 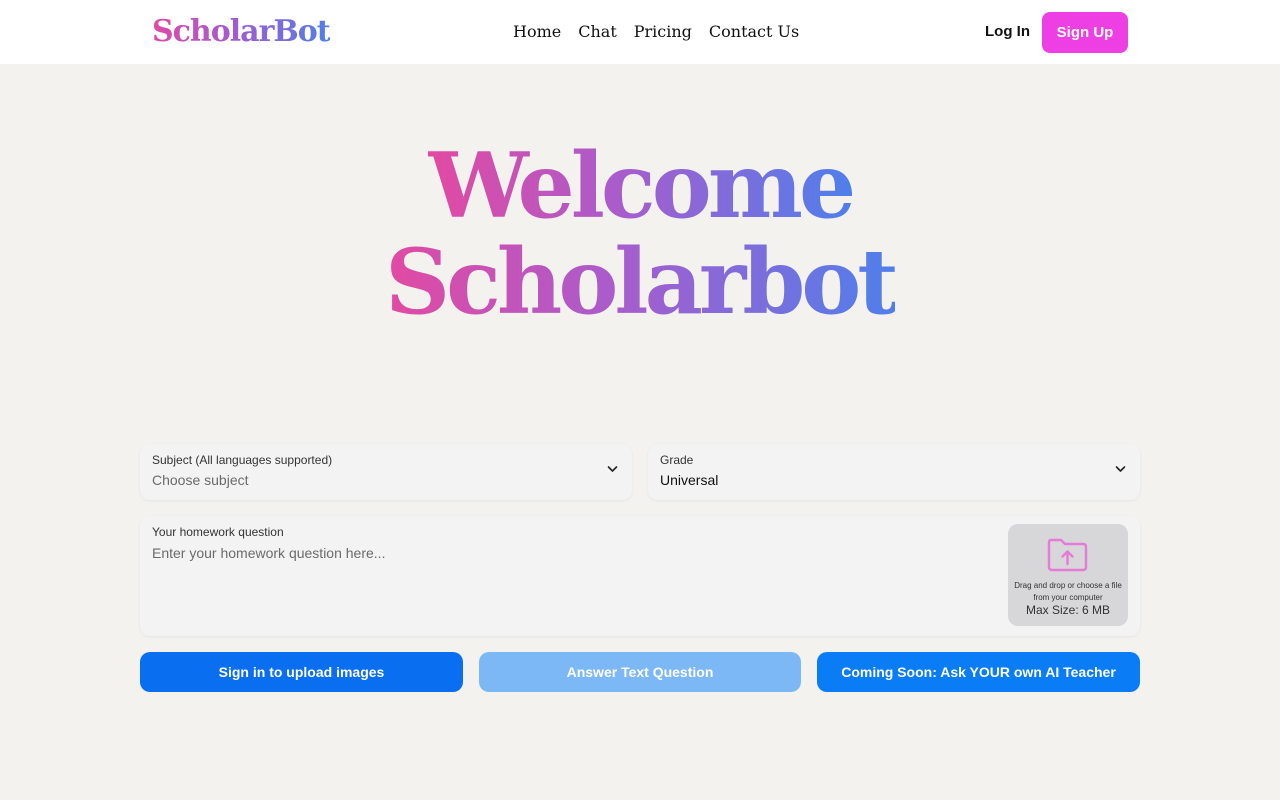 I want to click on question-label: Your homework question, so click(x=218, y=532).